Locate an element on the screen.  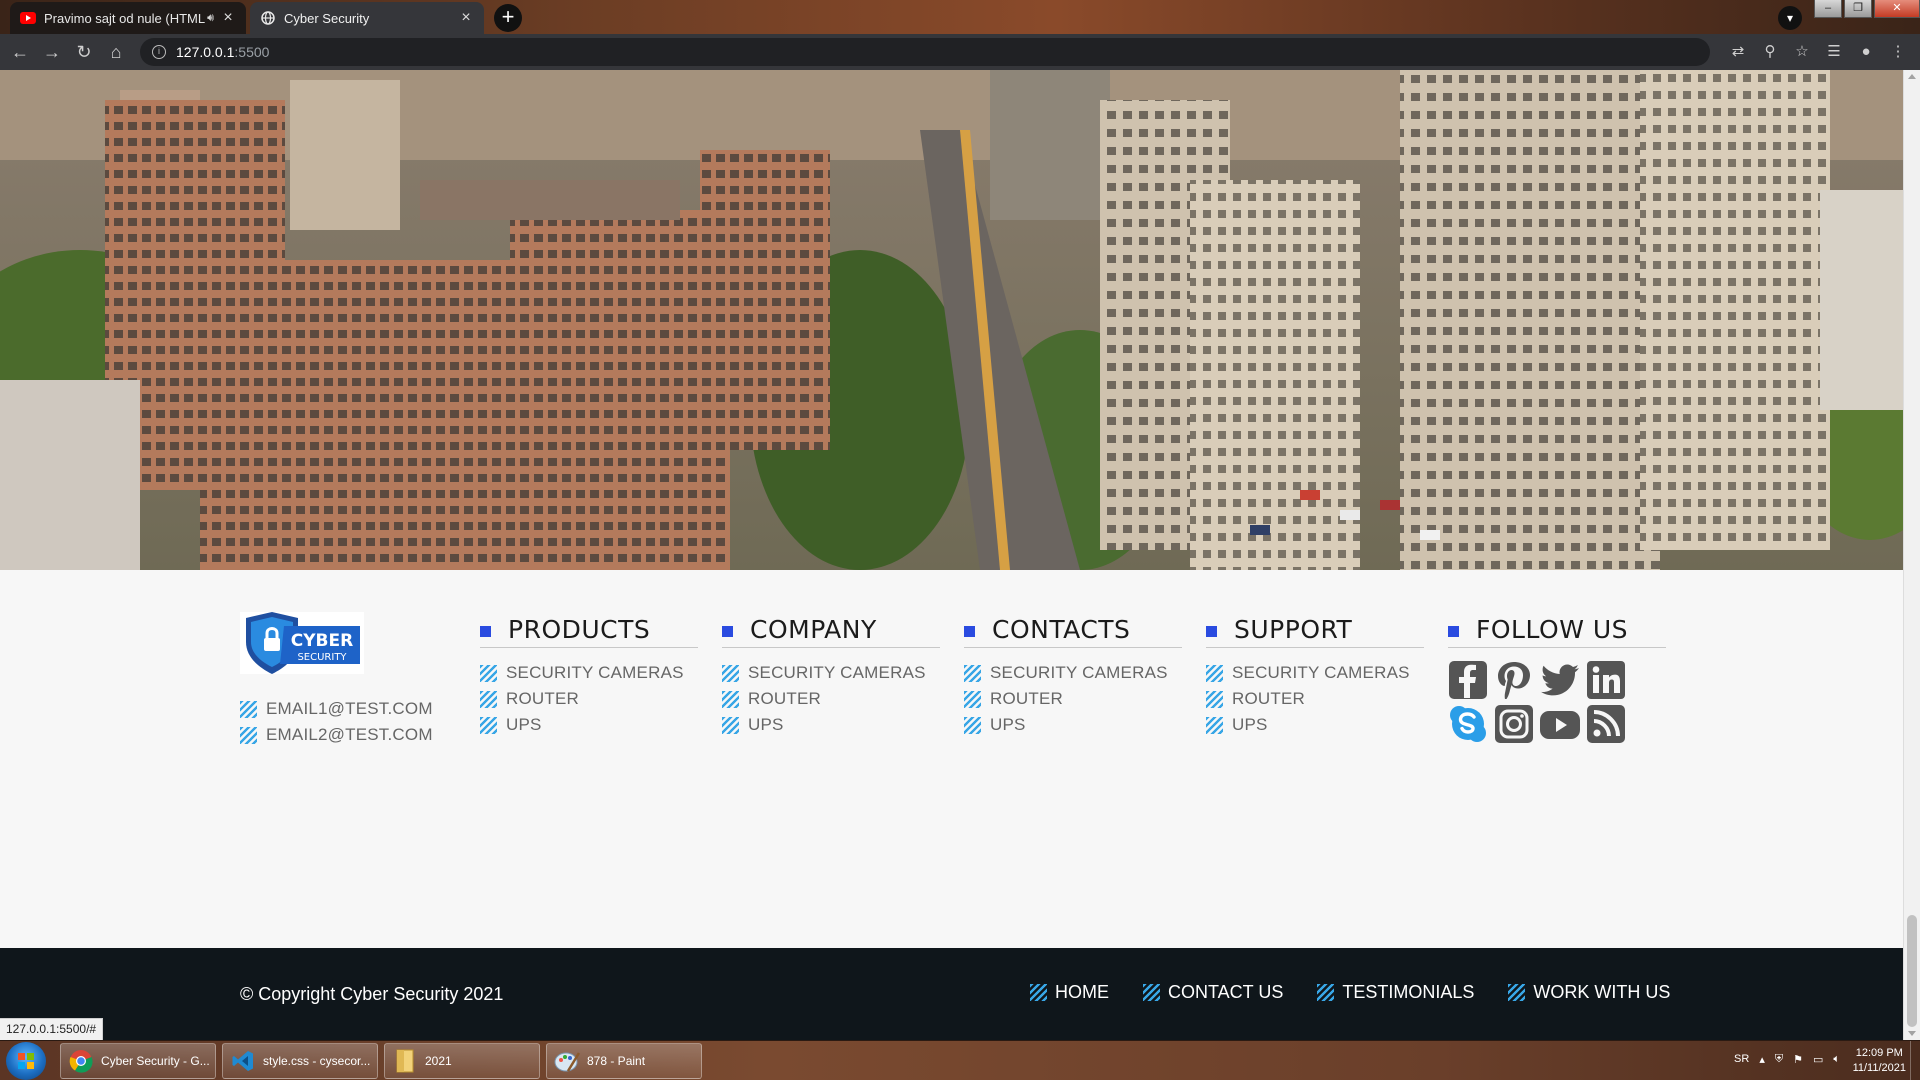
email-link-2: EMAIL2@TEST.COM is located at coordinates (336, 735).